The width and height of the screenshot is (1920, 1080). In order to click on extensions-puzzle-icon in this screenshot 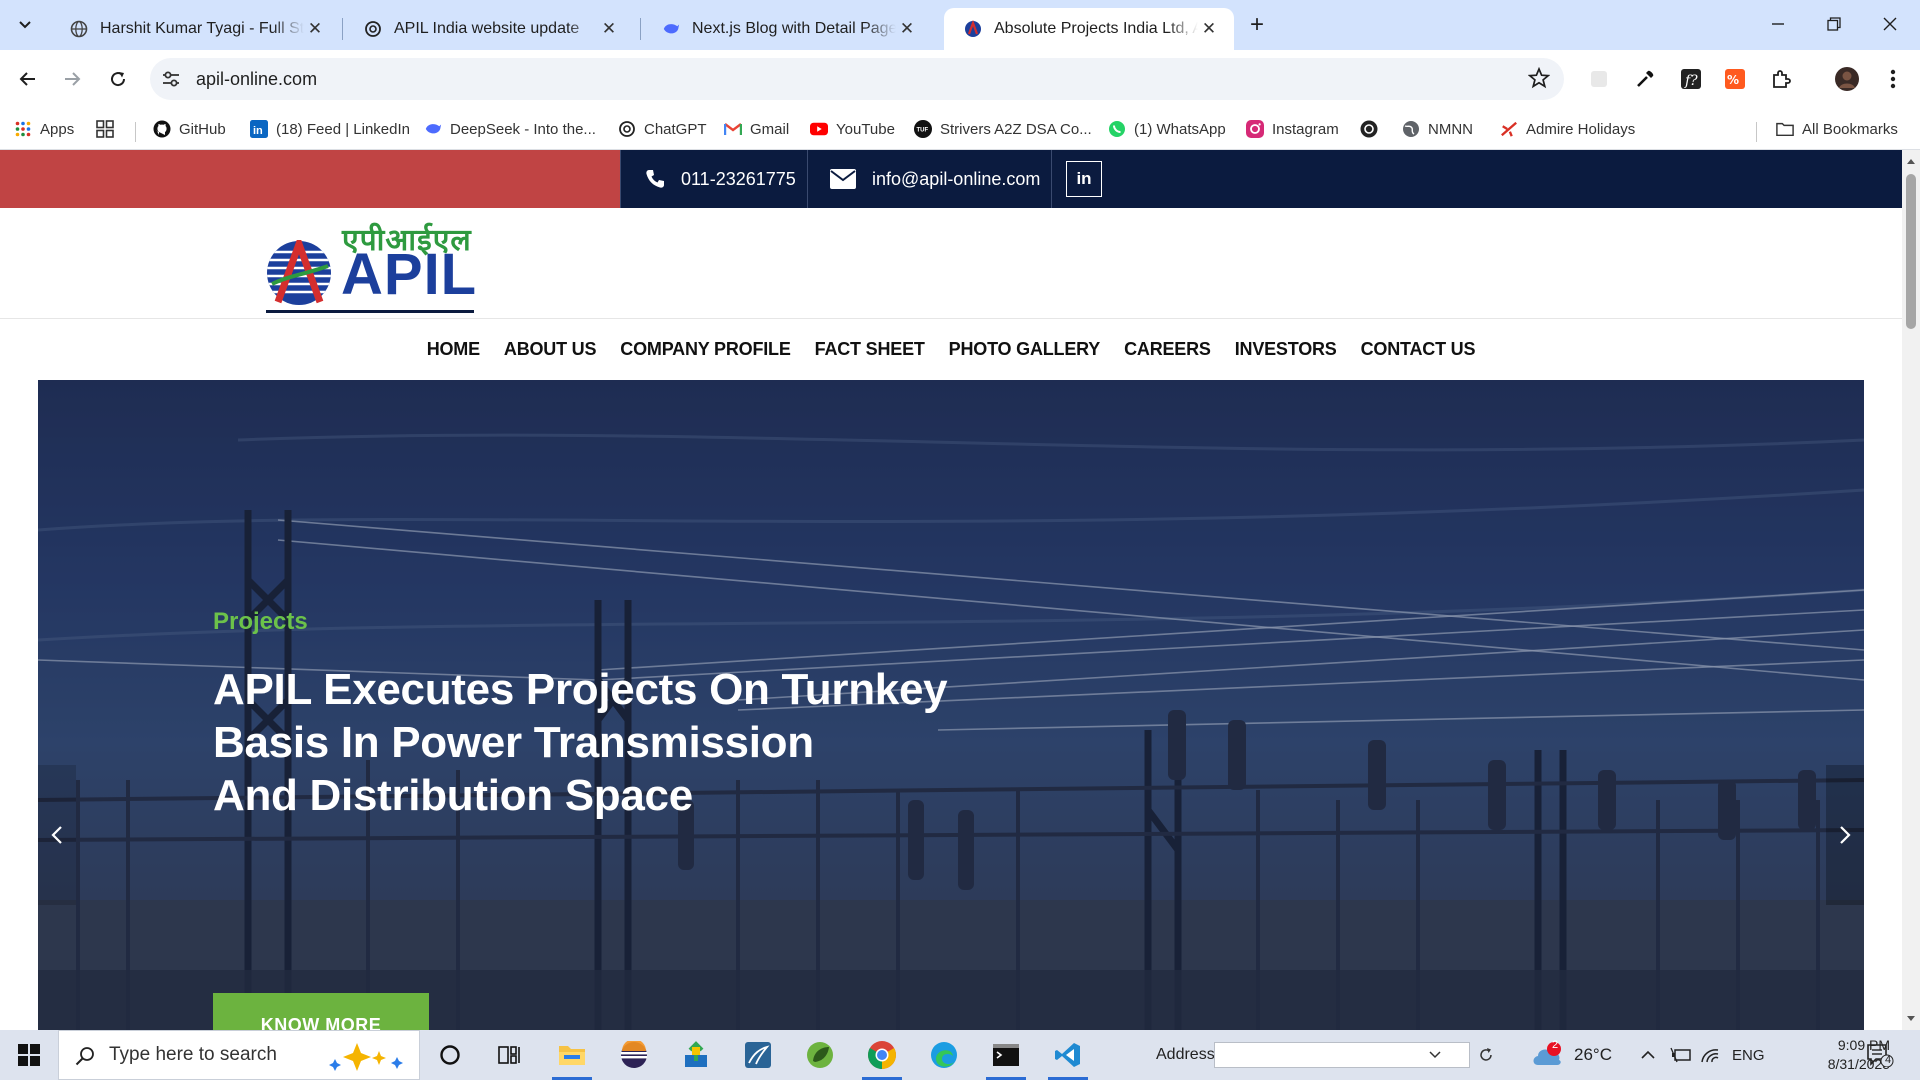, I will do `click(1781, 79)`.